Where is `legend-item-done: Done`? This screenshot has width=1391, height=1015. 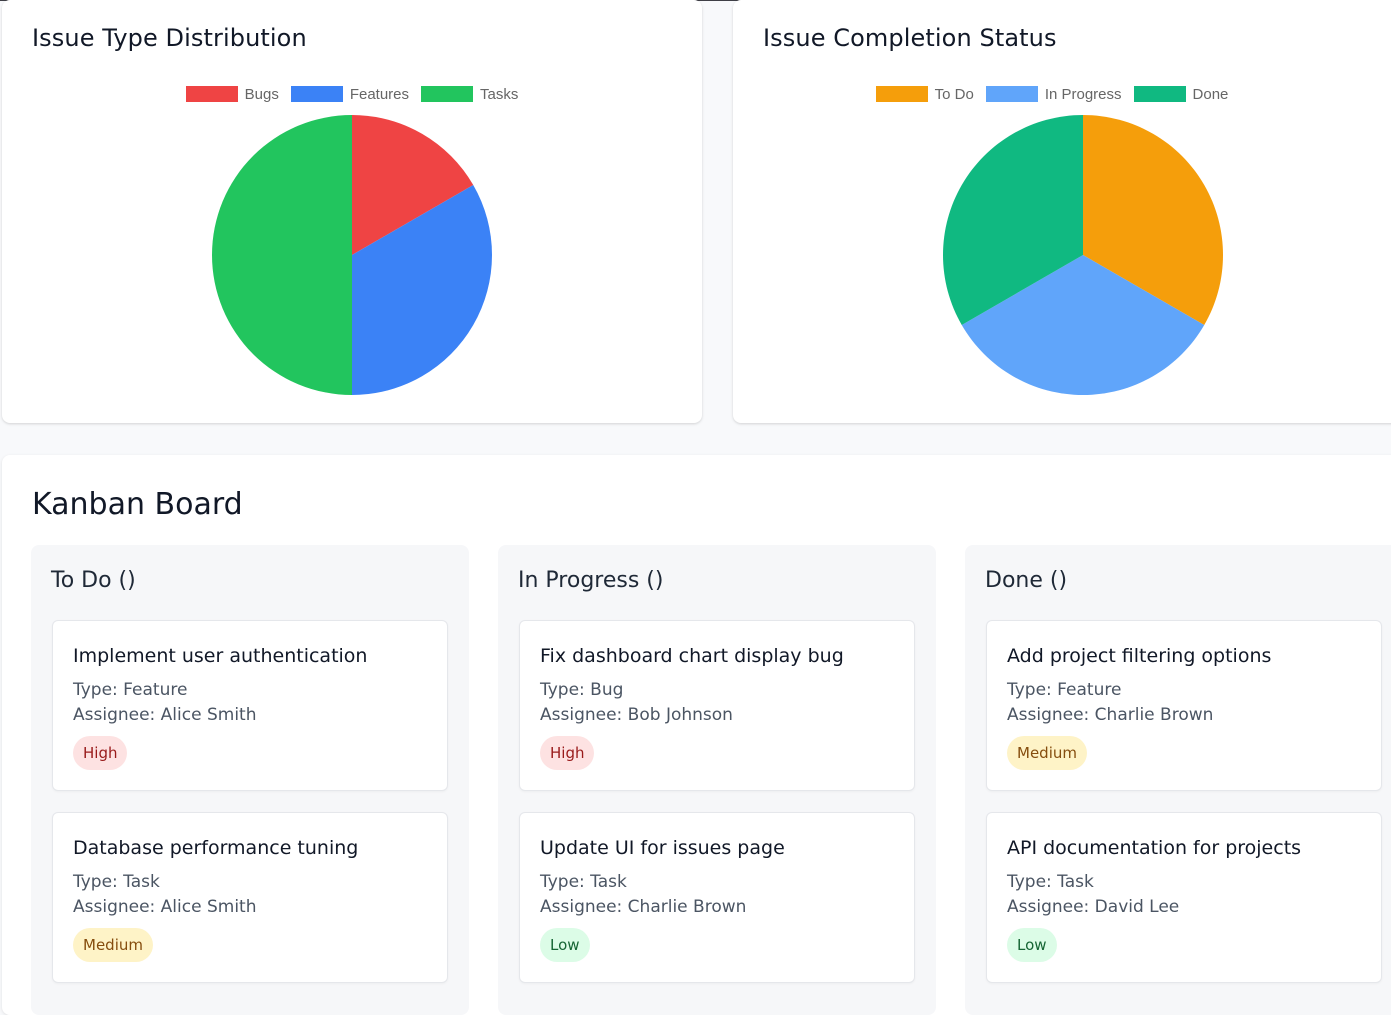 legend-item-done: Done is located at coordinates (1181, 94).